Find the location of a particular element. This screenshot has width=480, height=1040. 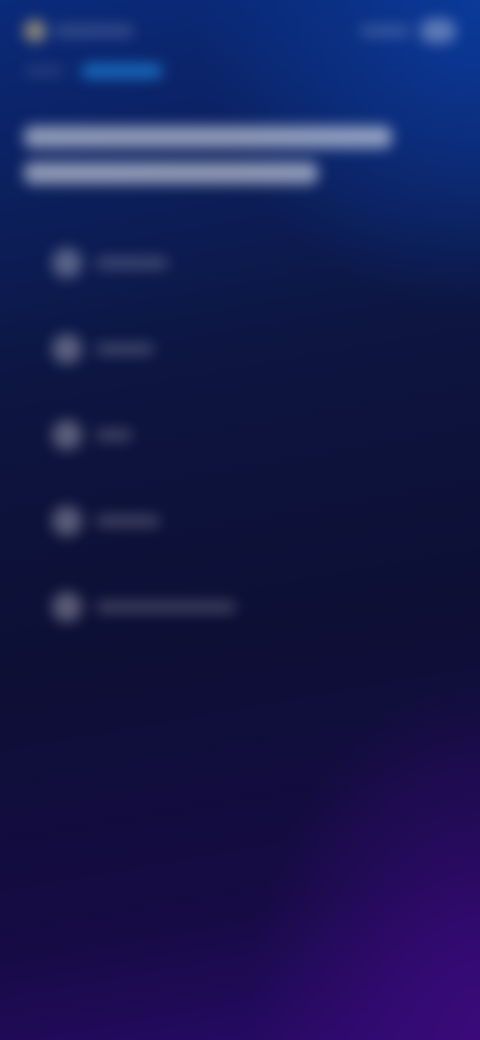

top-link is located at coordinates (385, 31).